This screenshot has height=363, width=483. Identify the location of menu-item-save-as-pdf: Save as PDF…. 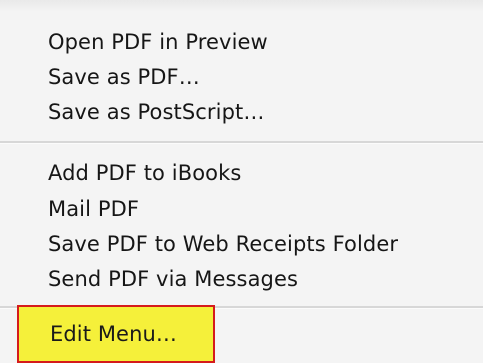
(124, 77).